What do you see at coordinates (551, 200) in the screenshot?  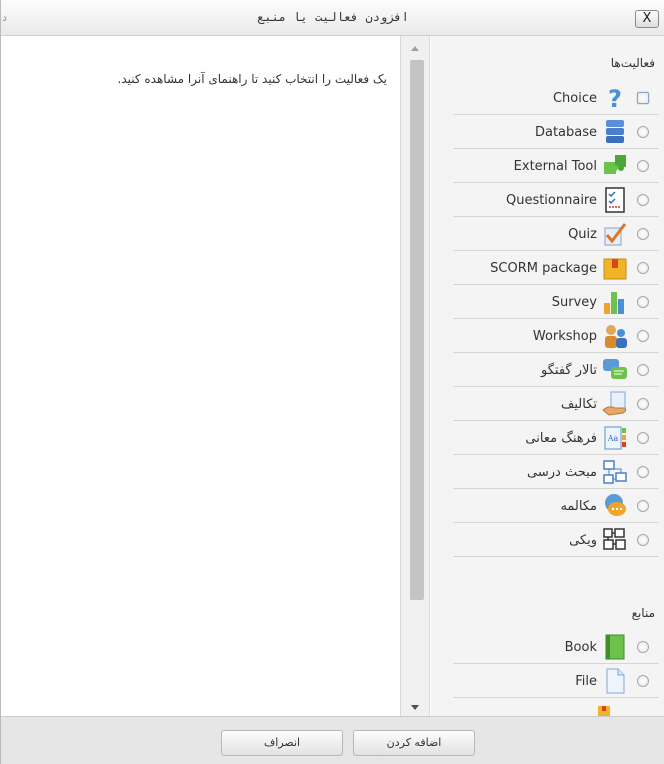 I see `option-label: Questionnaire` at bounding box center [551, 200].